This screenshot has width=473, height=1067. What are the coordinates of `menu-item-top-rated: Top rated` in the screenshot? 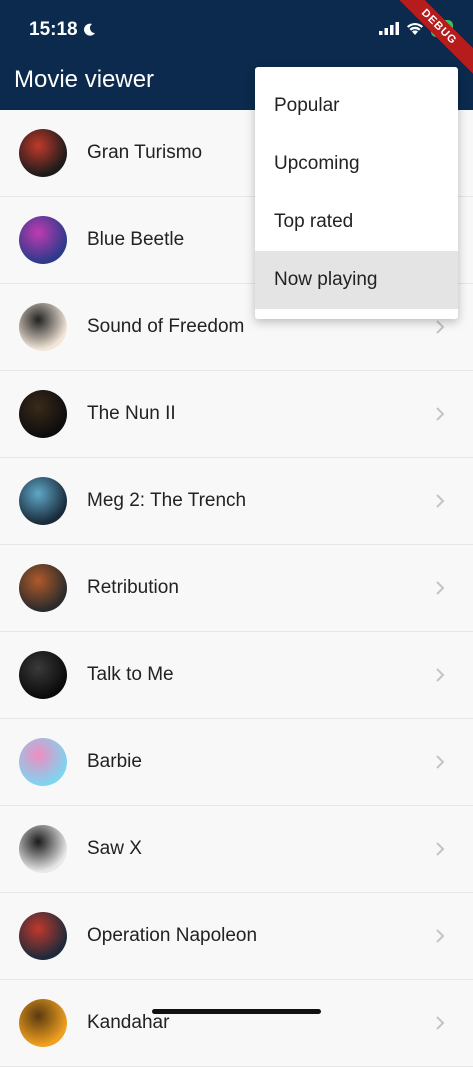 It's located at (356, 222).